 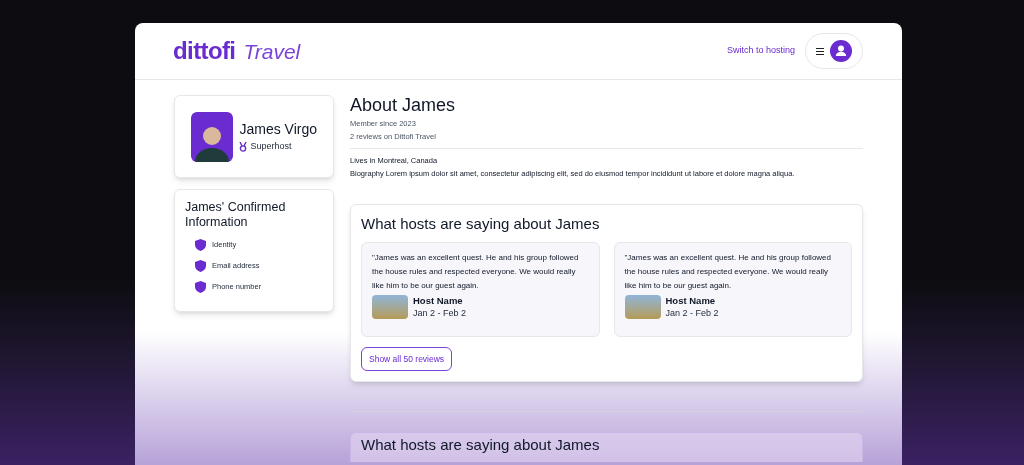 I want to click on user-icon, so click(x=841, y=51).